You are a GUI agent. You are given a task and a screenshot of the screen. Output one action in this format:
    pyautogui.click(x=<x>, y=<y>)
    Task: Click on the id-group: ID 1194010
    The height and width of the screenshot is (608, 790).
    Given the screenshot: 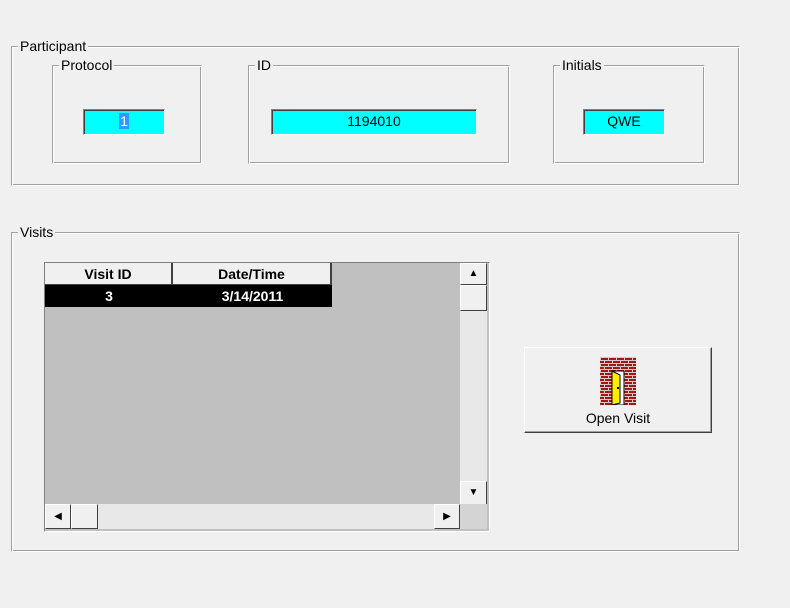 What is the action you would take?
    pyautogui.click(x=379, y=110)
    